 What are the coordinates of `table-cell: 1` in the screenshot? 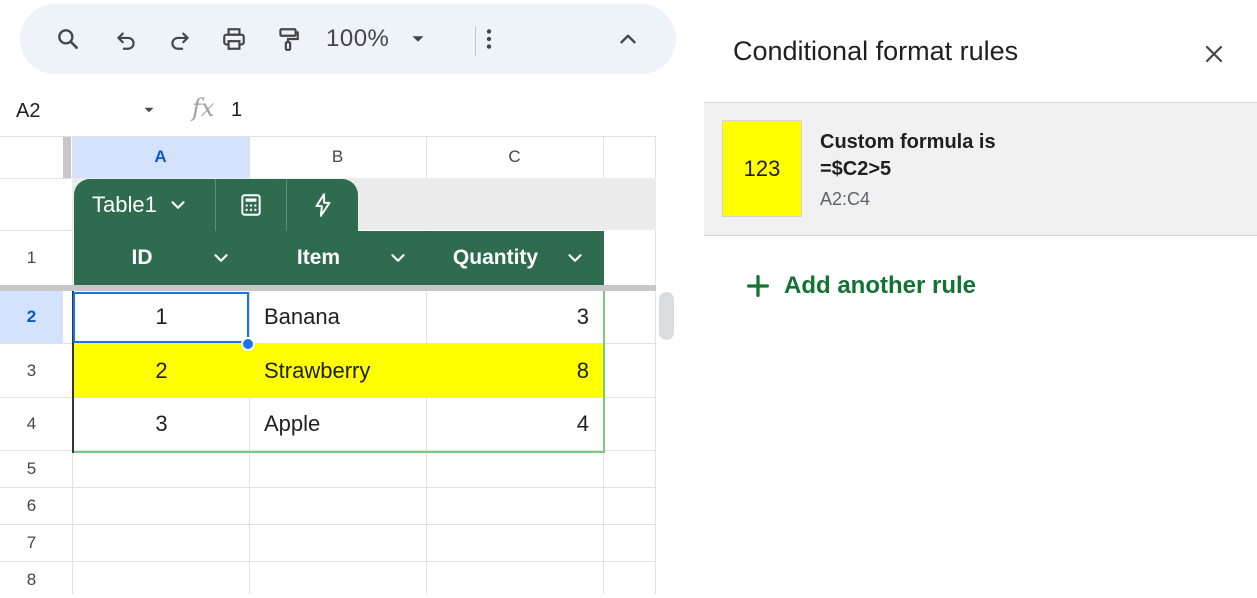 It's located at (161, 317).